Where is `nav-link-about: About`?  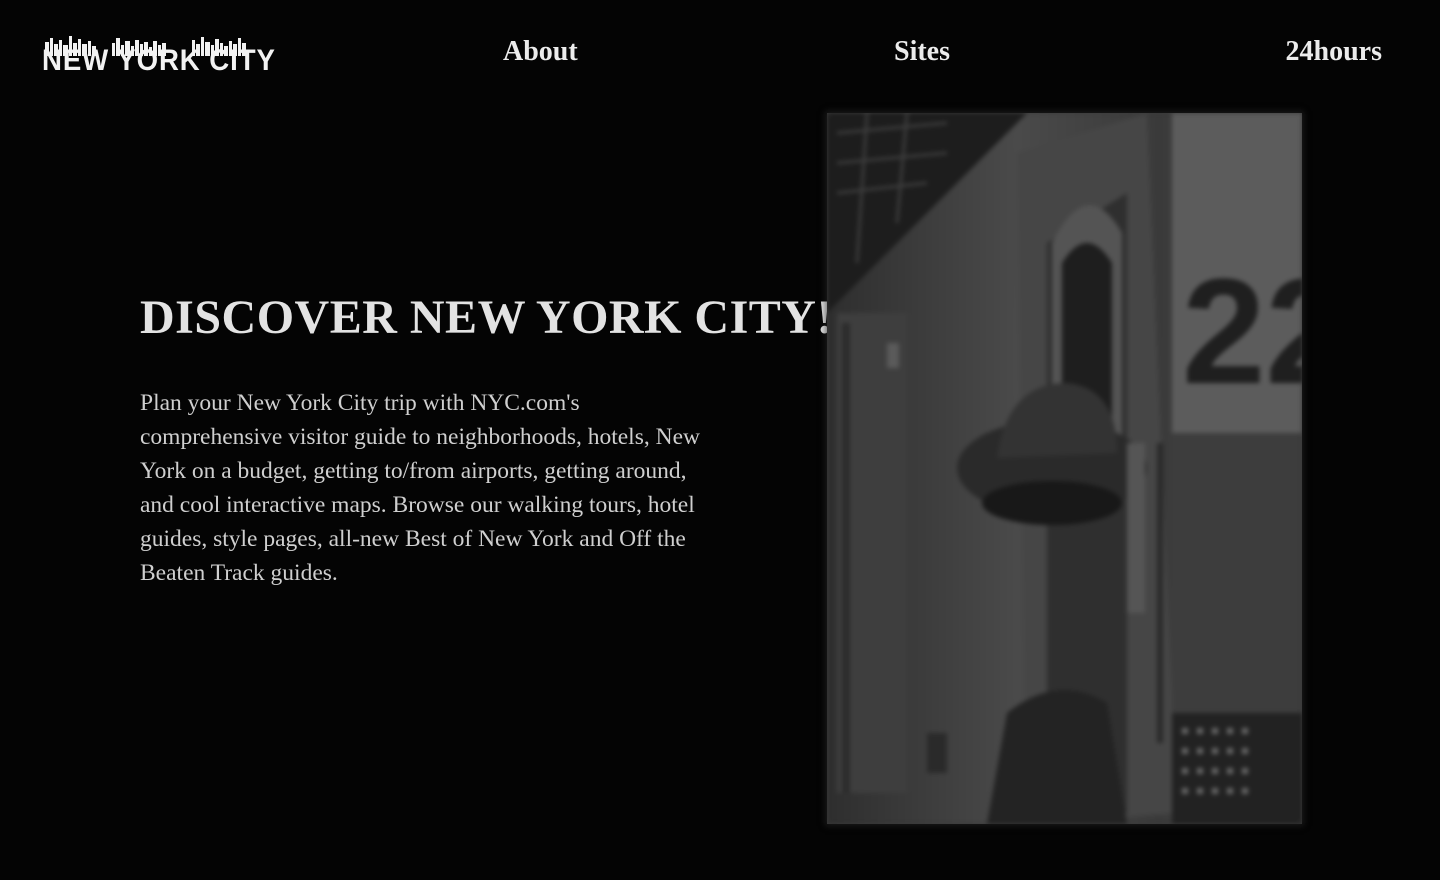
nav-link-about: About is located at coordinates (540, 52).